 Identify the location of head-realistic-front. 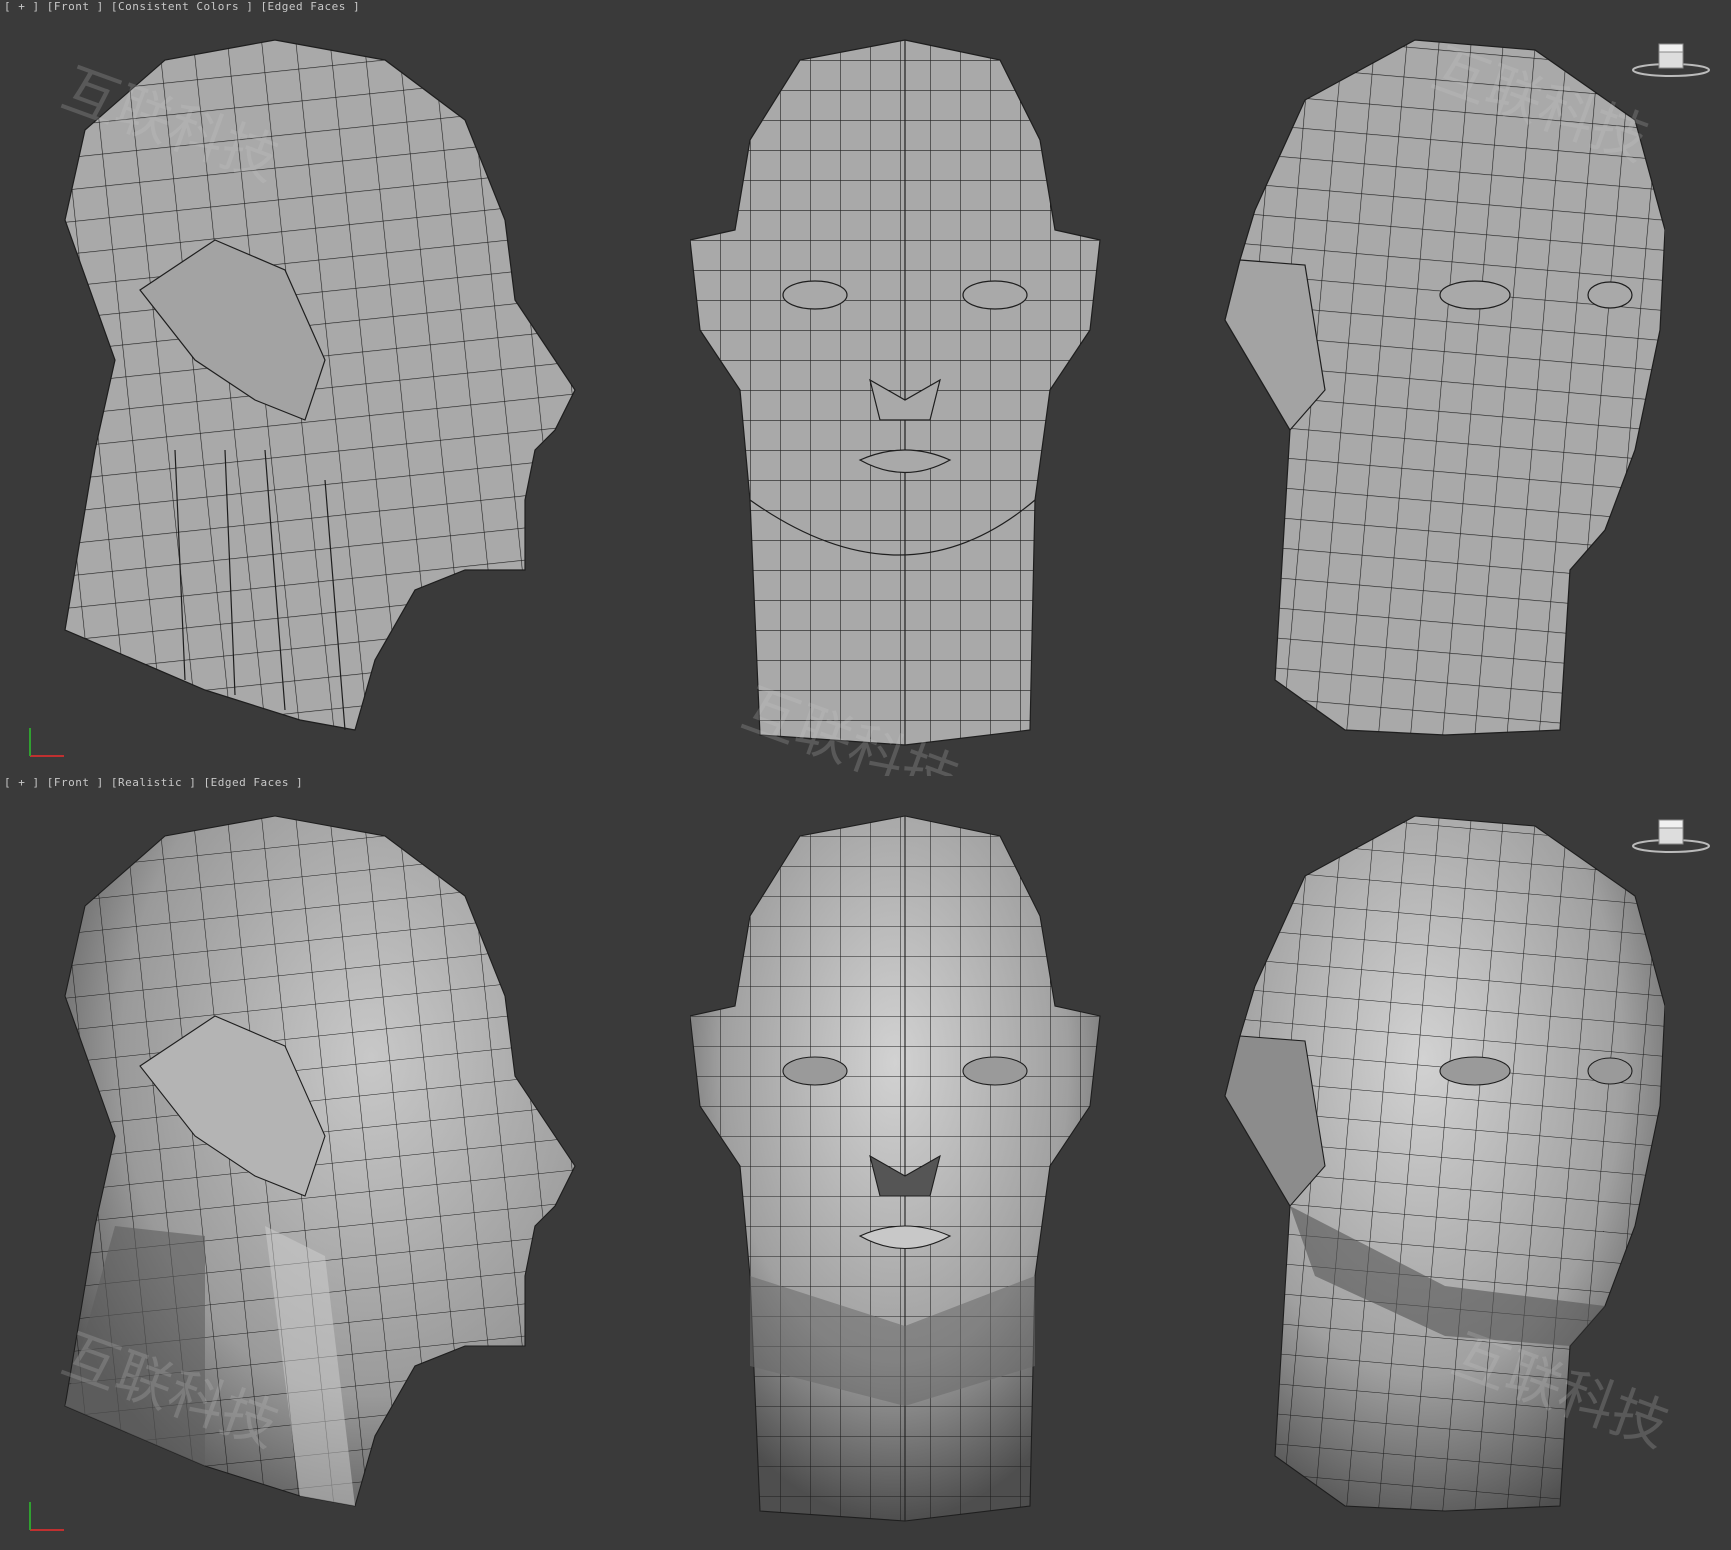
(895, 1168).